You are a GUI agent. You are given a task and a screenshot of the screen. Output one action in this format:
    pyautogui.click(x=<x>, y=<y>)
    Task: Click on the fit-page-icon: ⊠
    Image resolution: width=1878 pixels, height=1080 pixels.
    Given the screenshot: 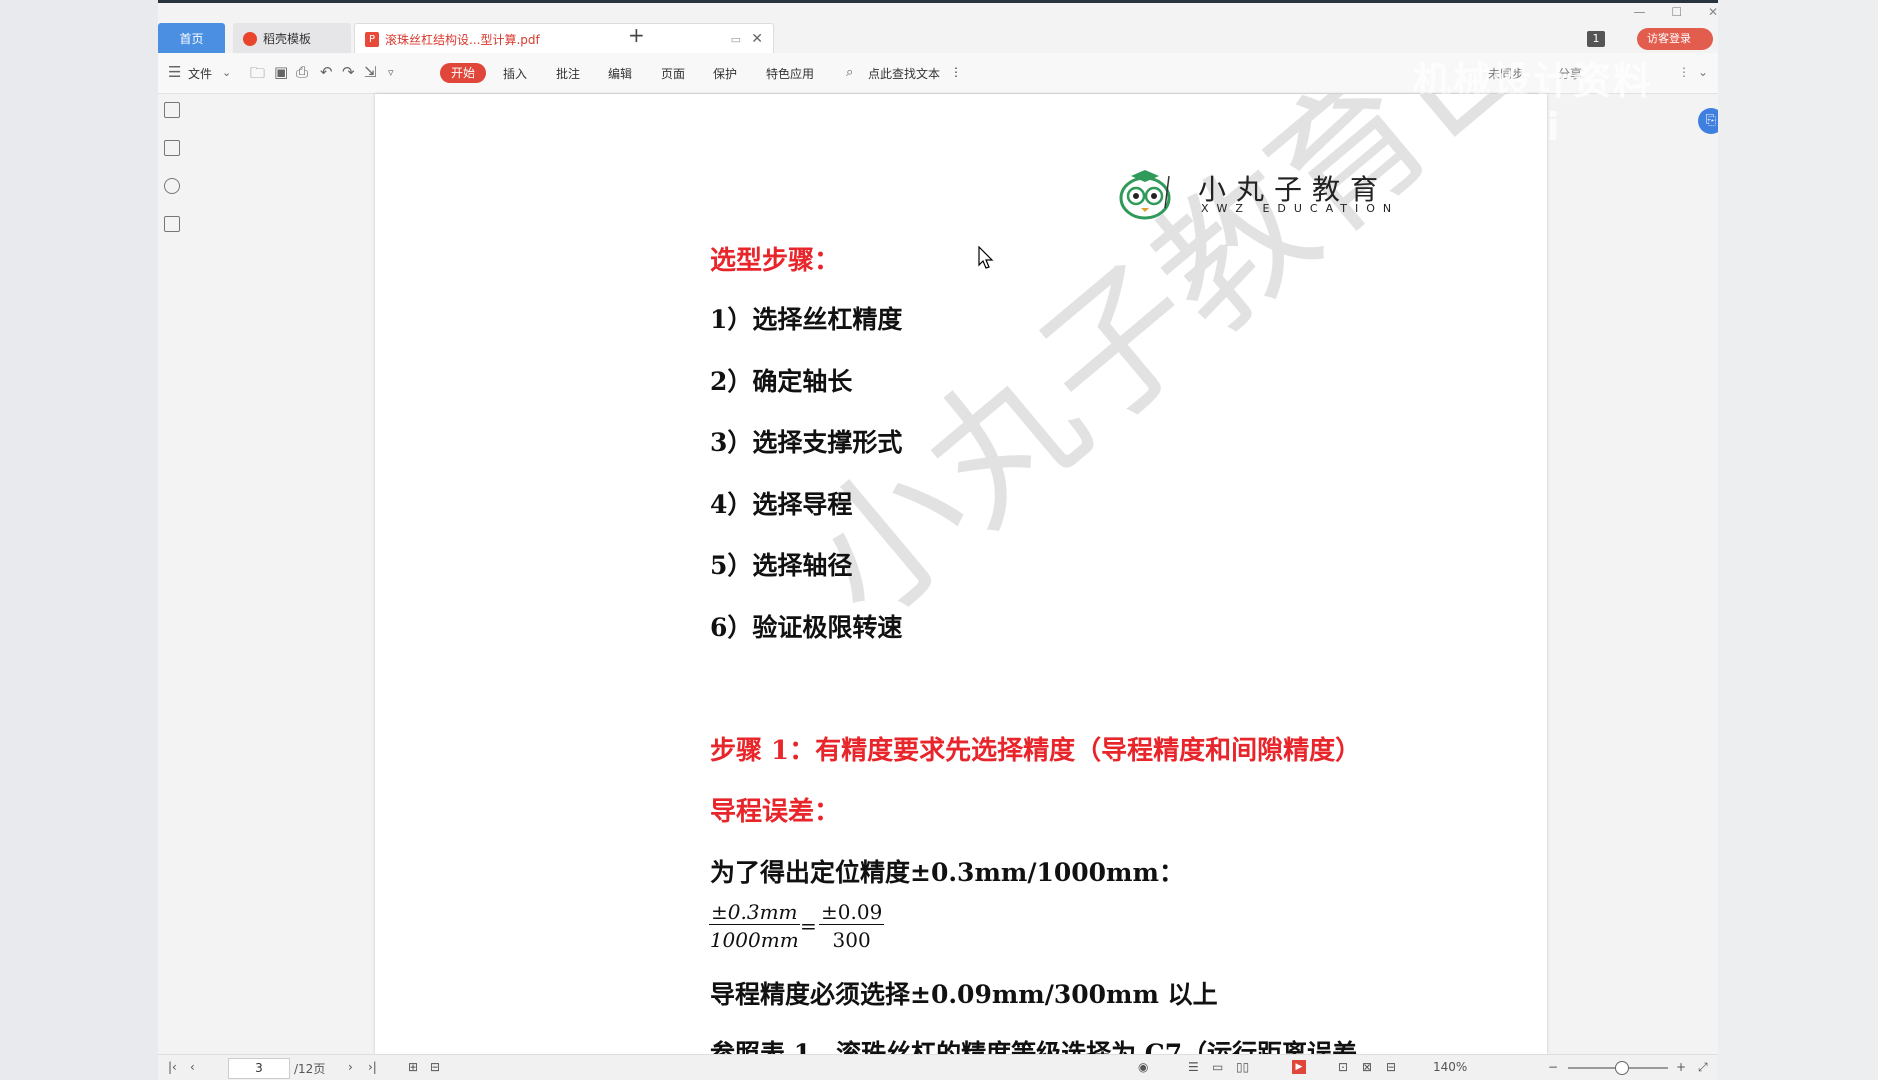 What is the action you would take?
    pyautogui.click(x=1367, y=1067)
    